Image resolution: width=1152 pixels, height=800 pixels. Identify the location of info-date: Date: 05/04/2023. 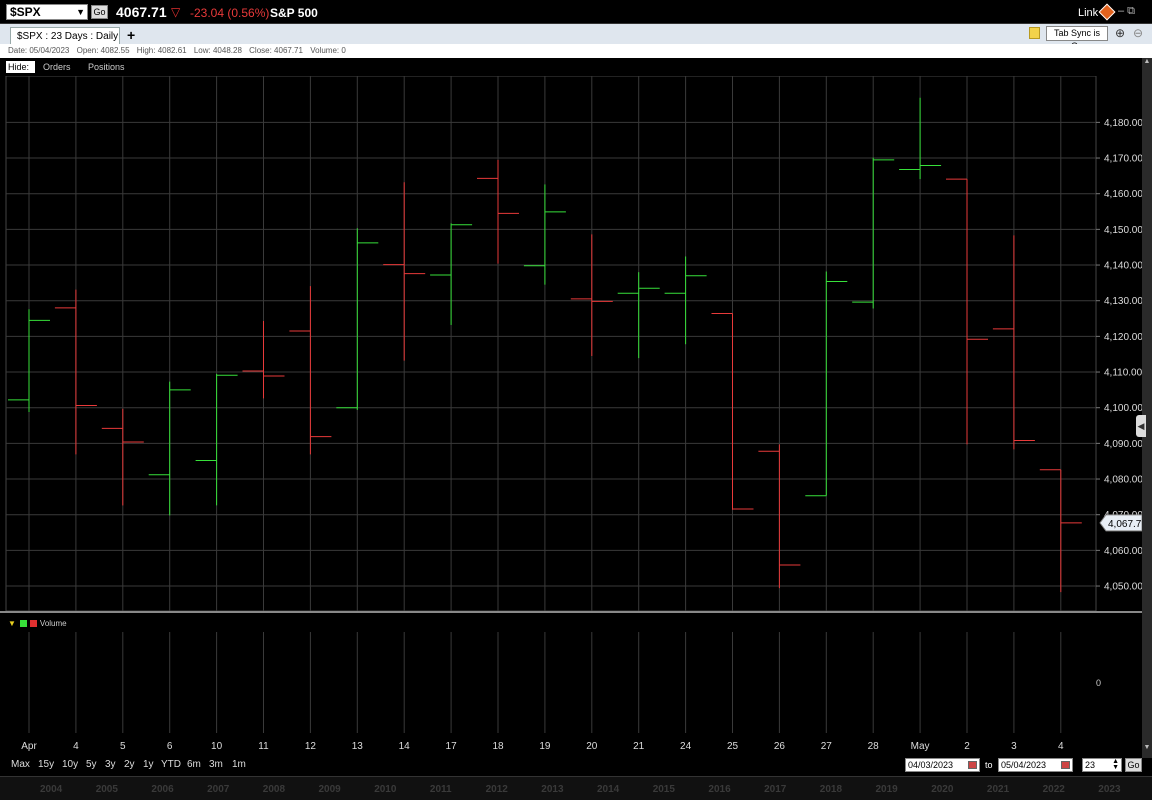
(39, 50).